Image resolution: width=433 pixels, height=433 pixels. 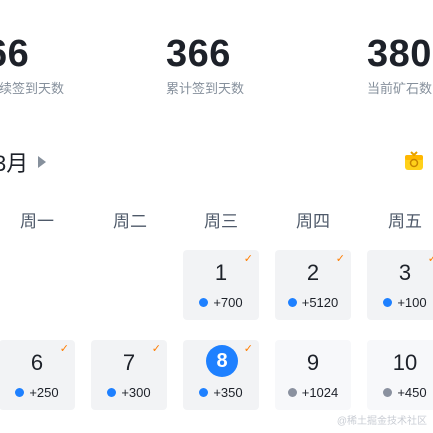 I want to click on day-cell-today: ✓ 8 +350, so click(x=221, y=375).